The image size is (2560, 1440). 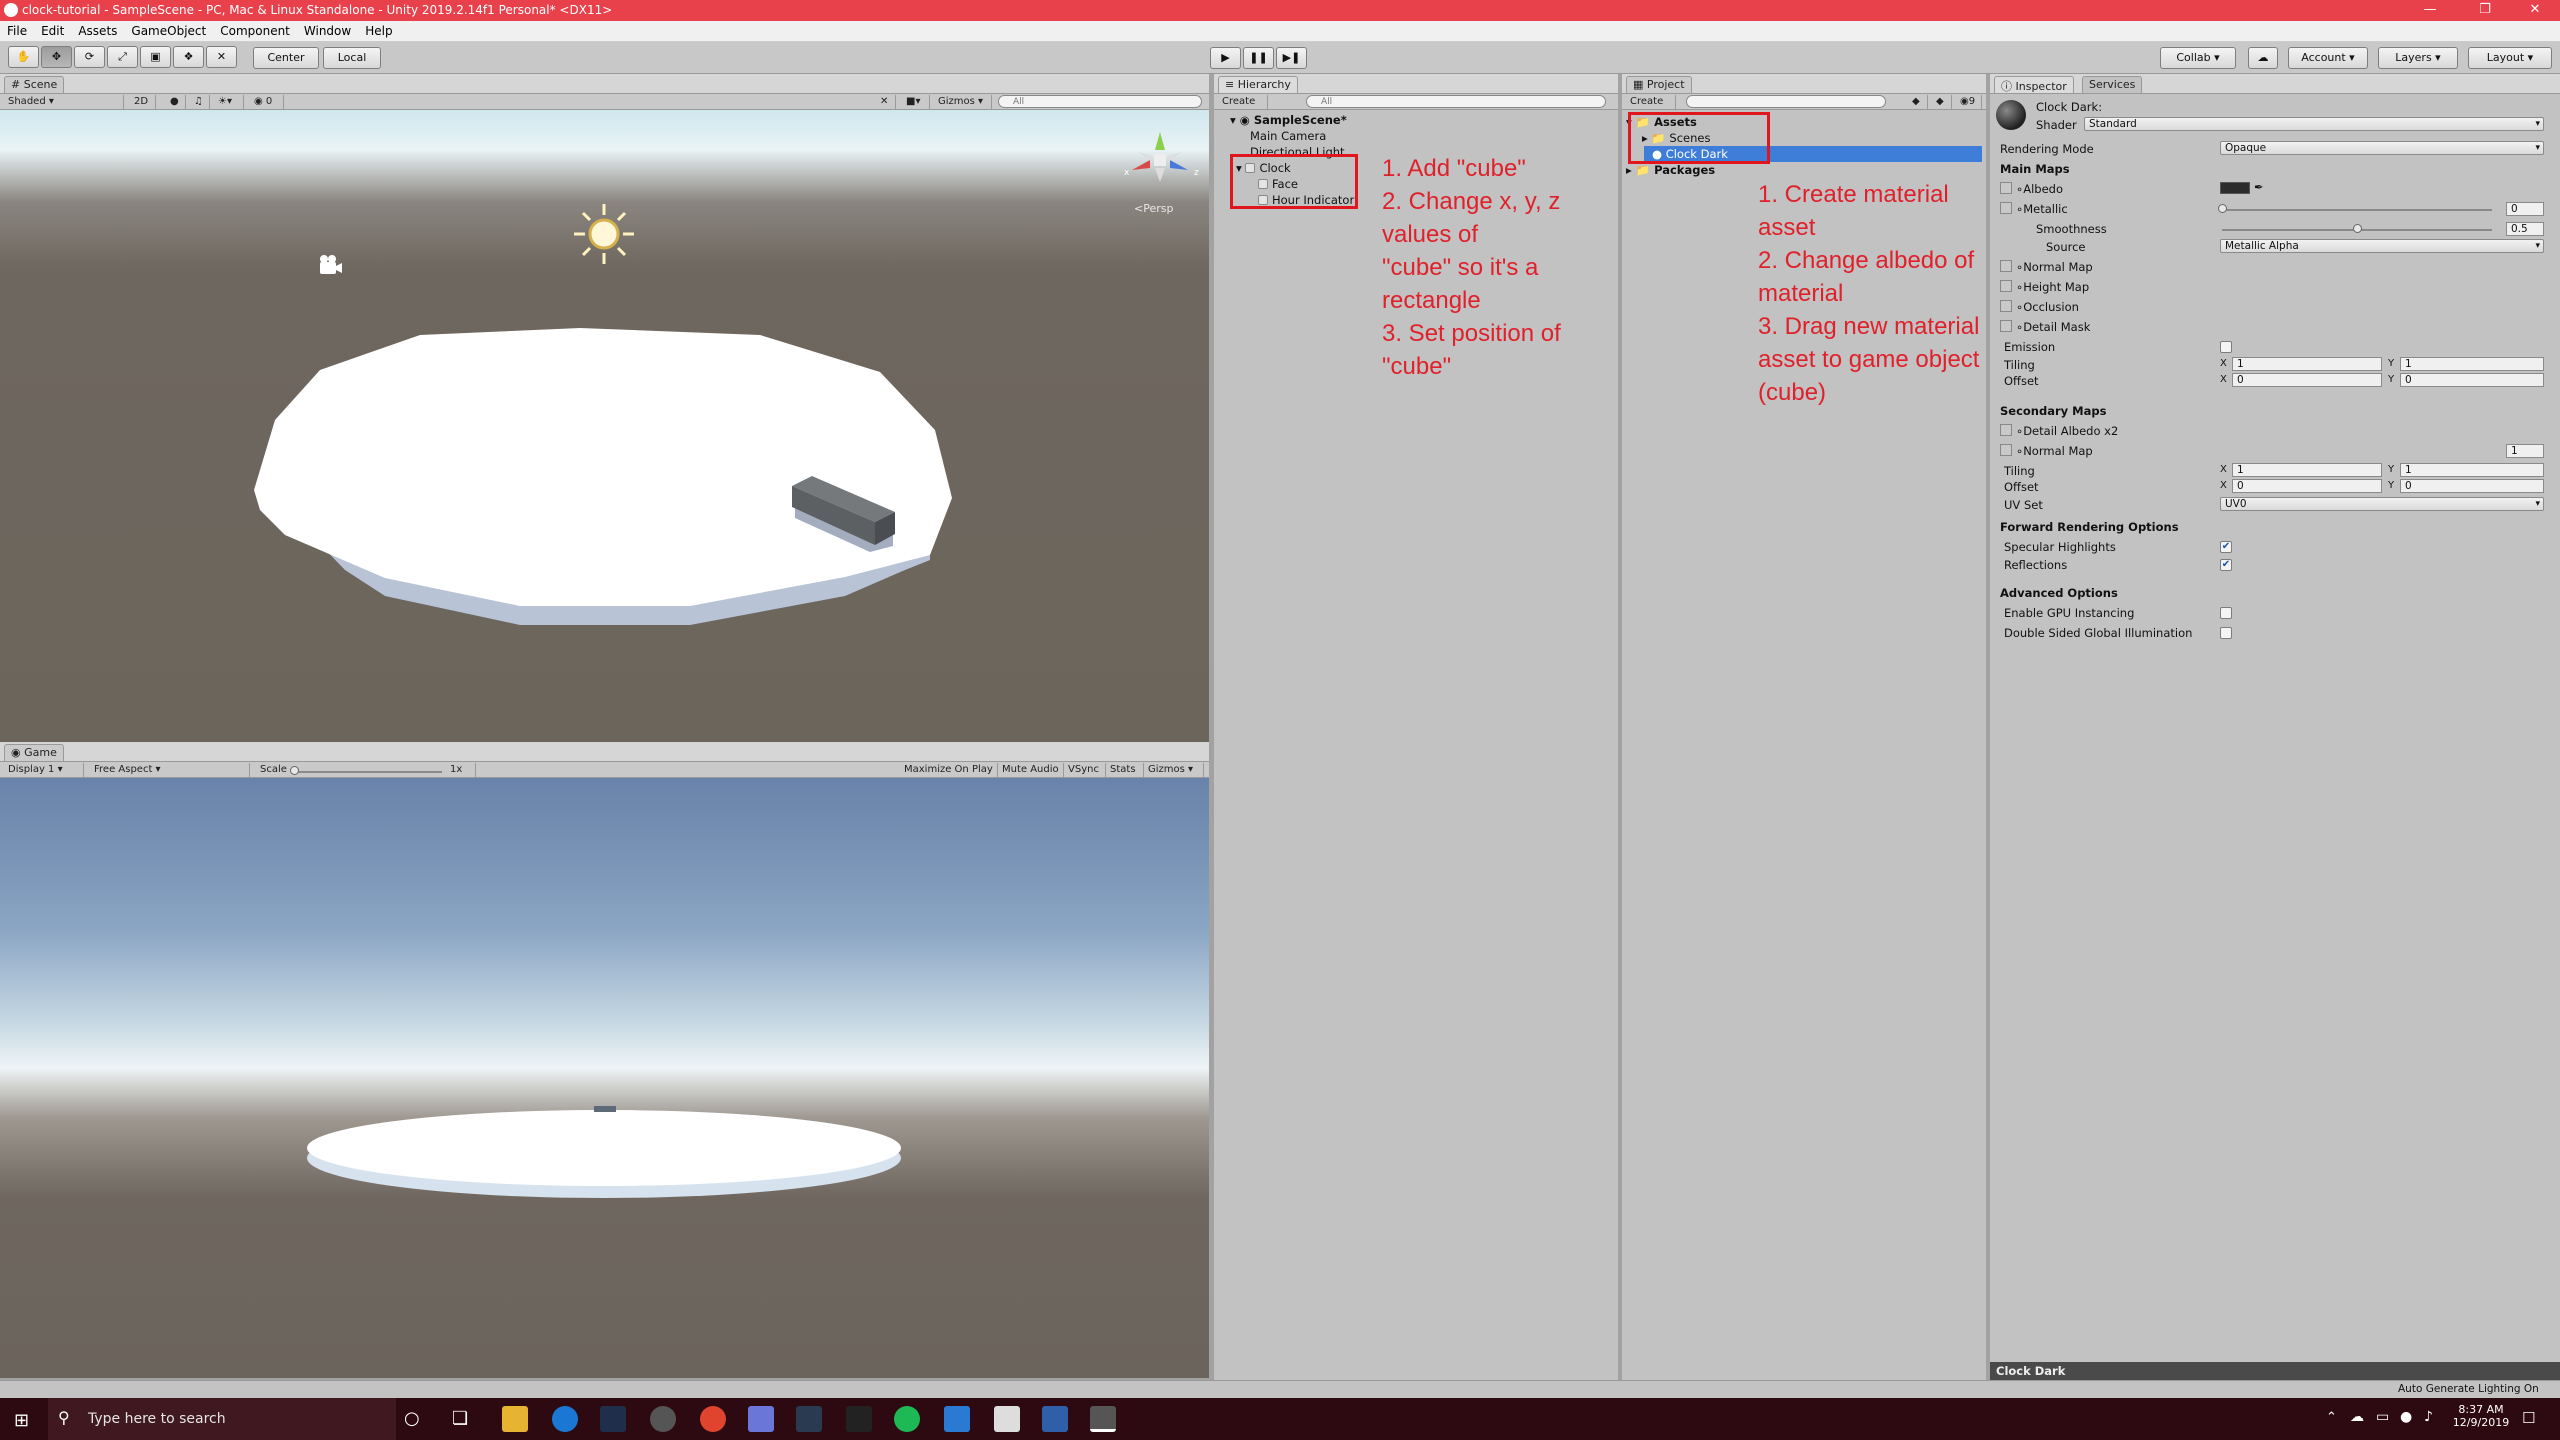 I want to click on onedrive-icon: ☁, so click(x=2357, y=1417).